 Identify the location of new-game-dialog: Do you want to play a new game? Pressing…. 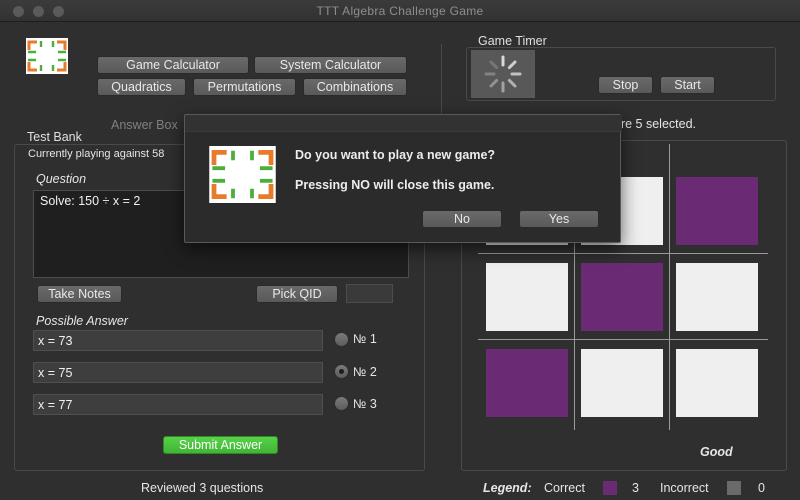
(403, 178).